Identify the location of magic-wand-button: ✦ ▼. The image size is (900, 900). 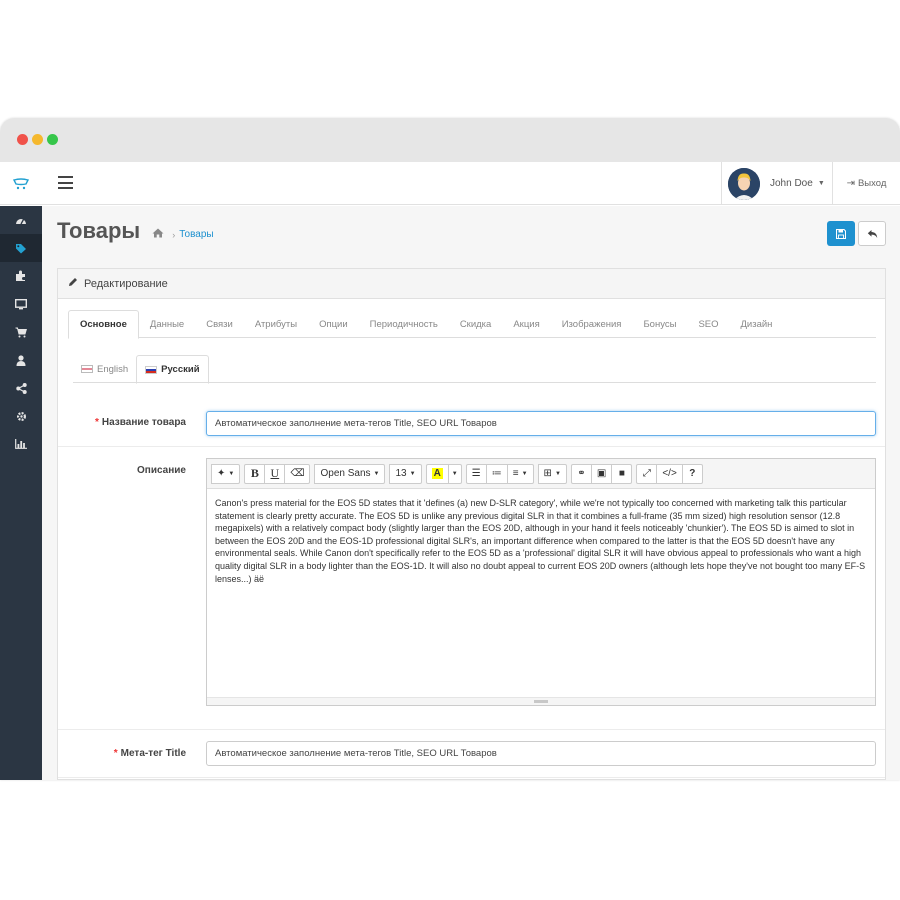
(226, 473).